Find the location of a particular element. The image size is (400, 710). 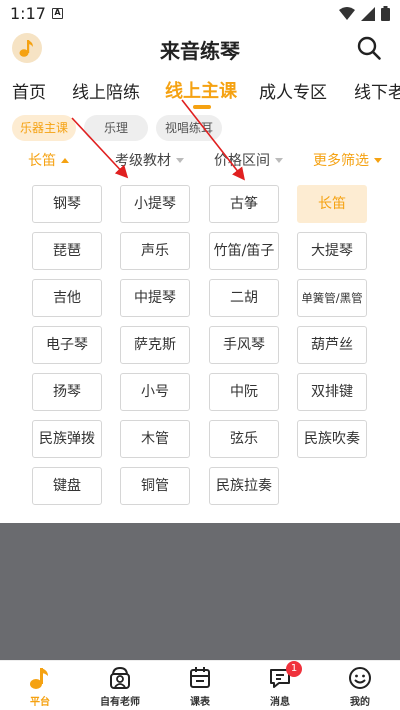

nav-mine-label: 我的 is located at coordinates (360, 702).